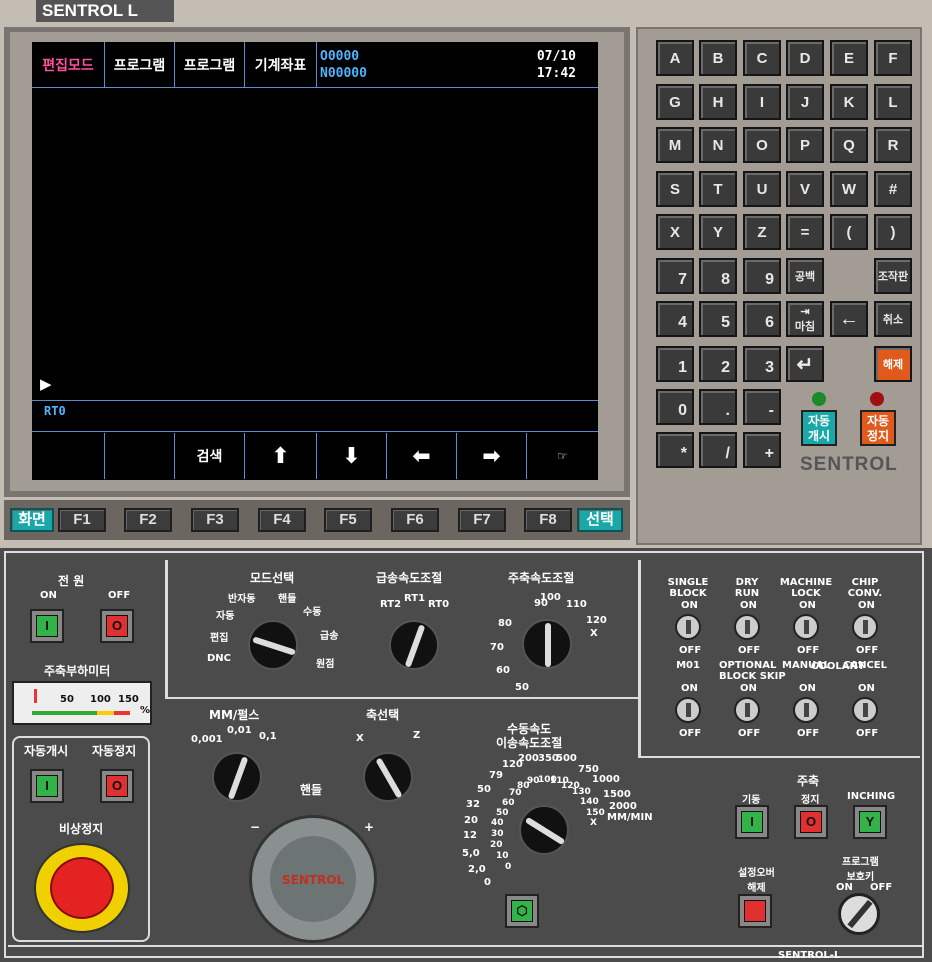 Image resolution: width=932 pixels, height=962 pixels. I want to click on key-I: I, so click(762, 102).